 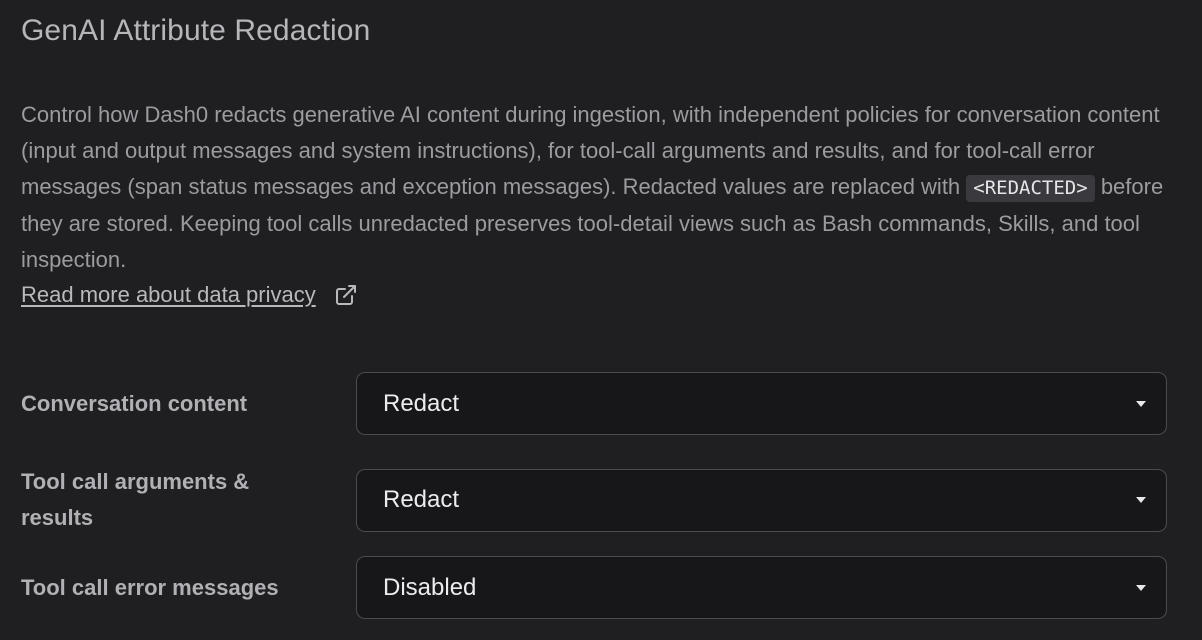 What do you see at coordinates (761, 500) in the screenshot?
I see `tool-call-arguments-select: Redact` at bounding box center [761, 500].